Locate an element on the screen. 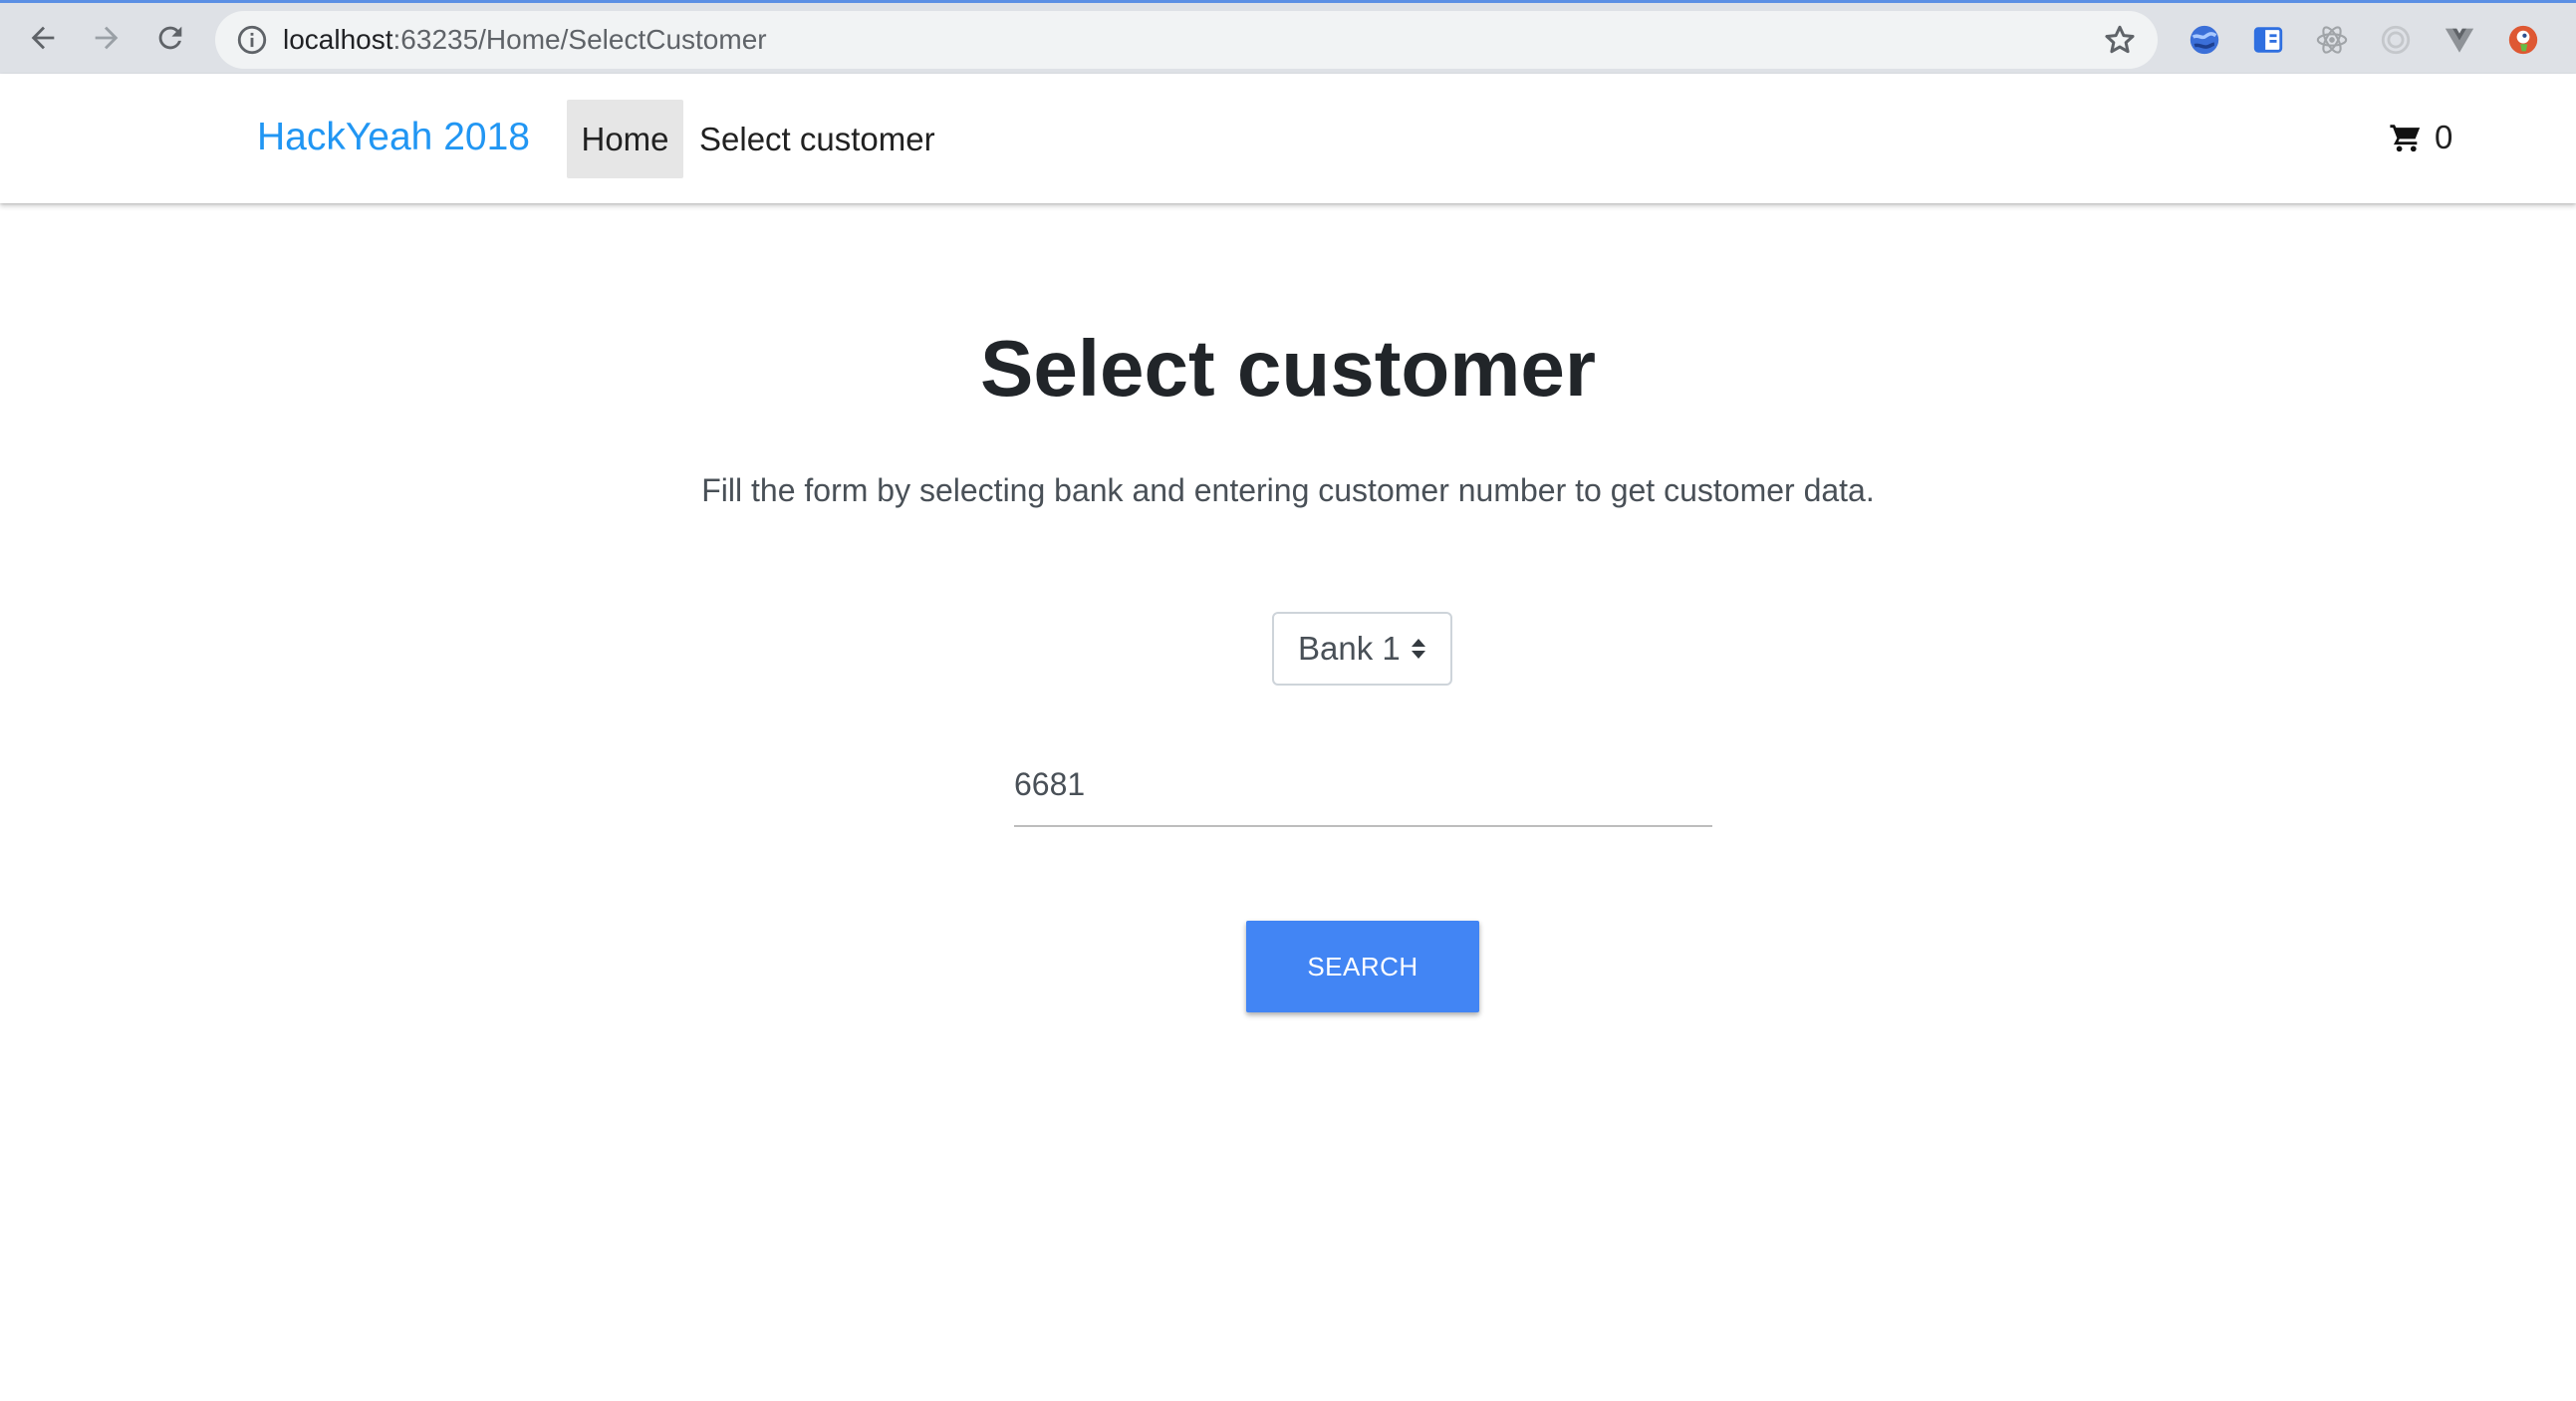 The height and width of the screenshot is (1401, 2576). forward-button is located at coordinates (106, 38).